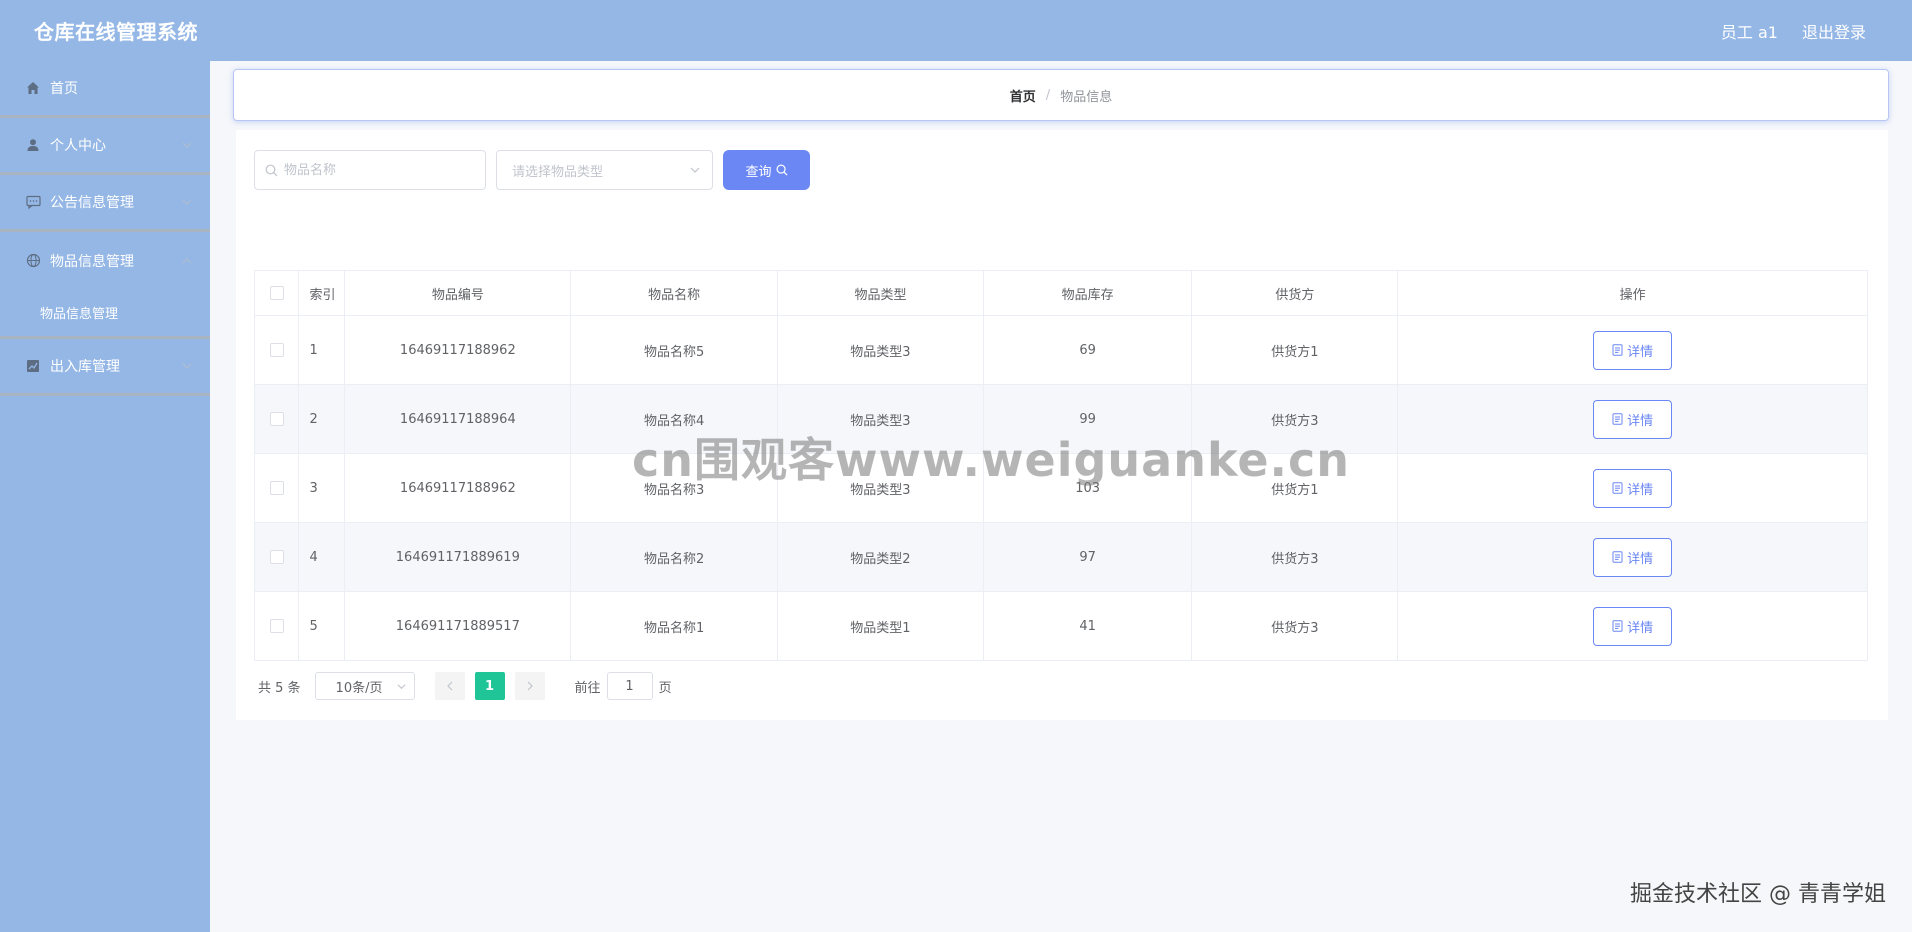 This screenshot has height=932, width=1912. I want to click on chevron-left-icon, so click(449, 686).